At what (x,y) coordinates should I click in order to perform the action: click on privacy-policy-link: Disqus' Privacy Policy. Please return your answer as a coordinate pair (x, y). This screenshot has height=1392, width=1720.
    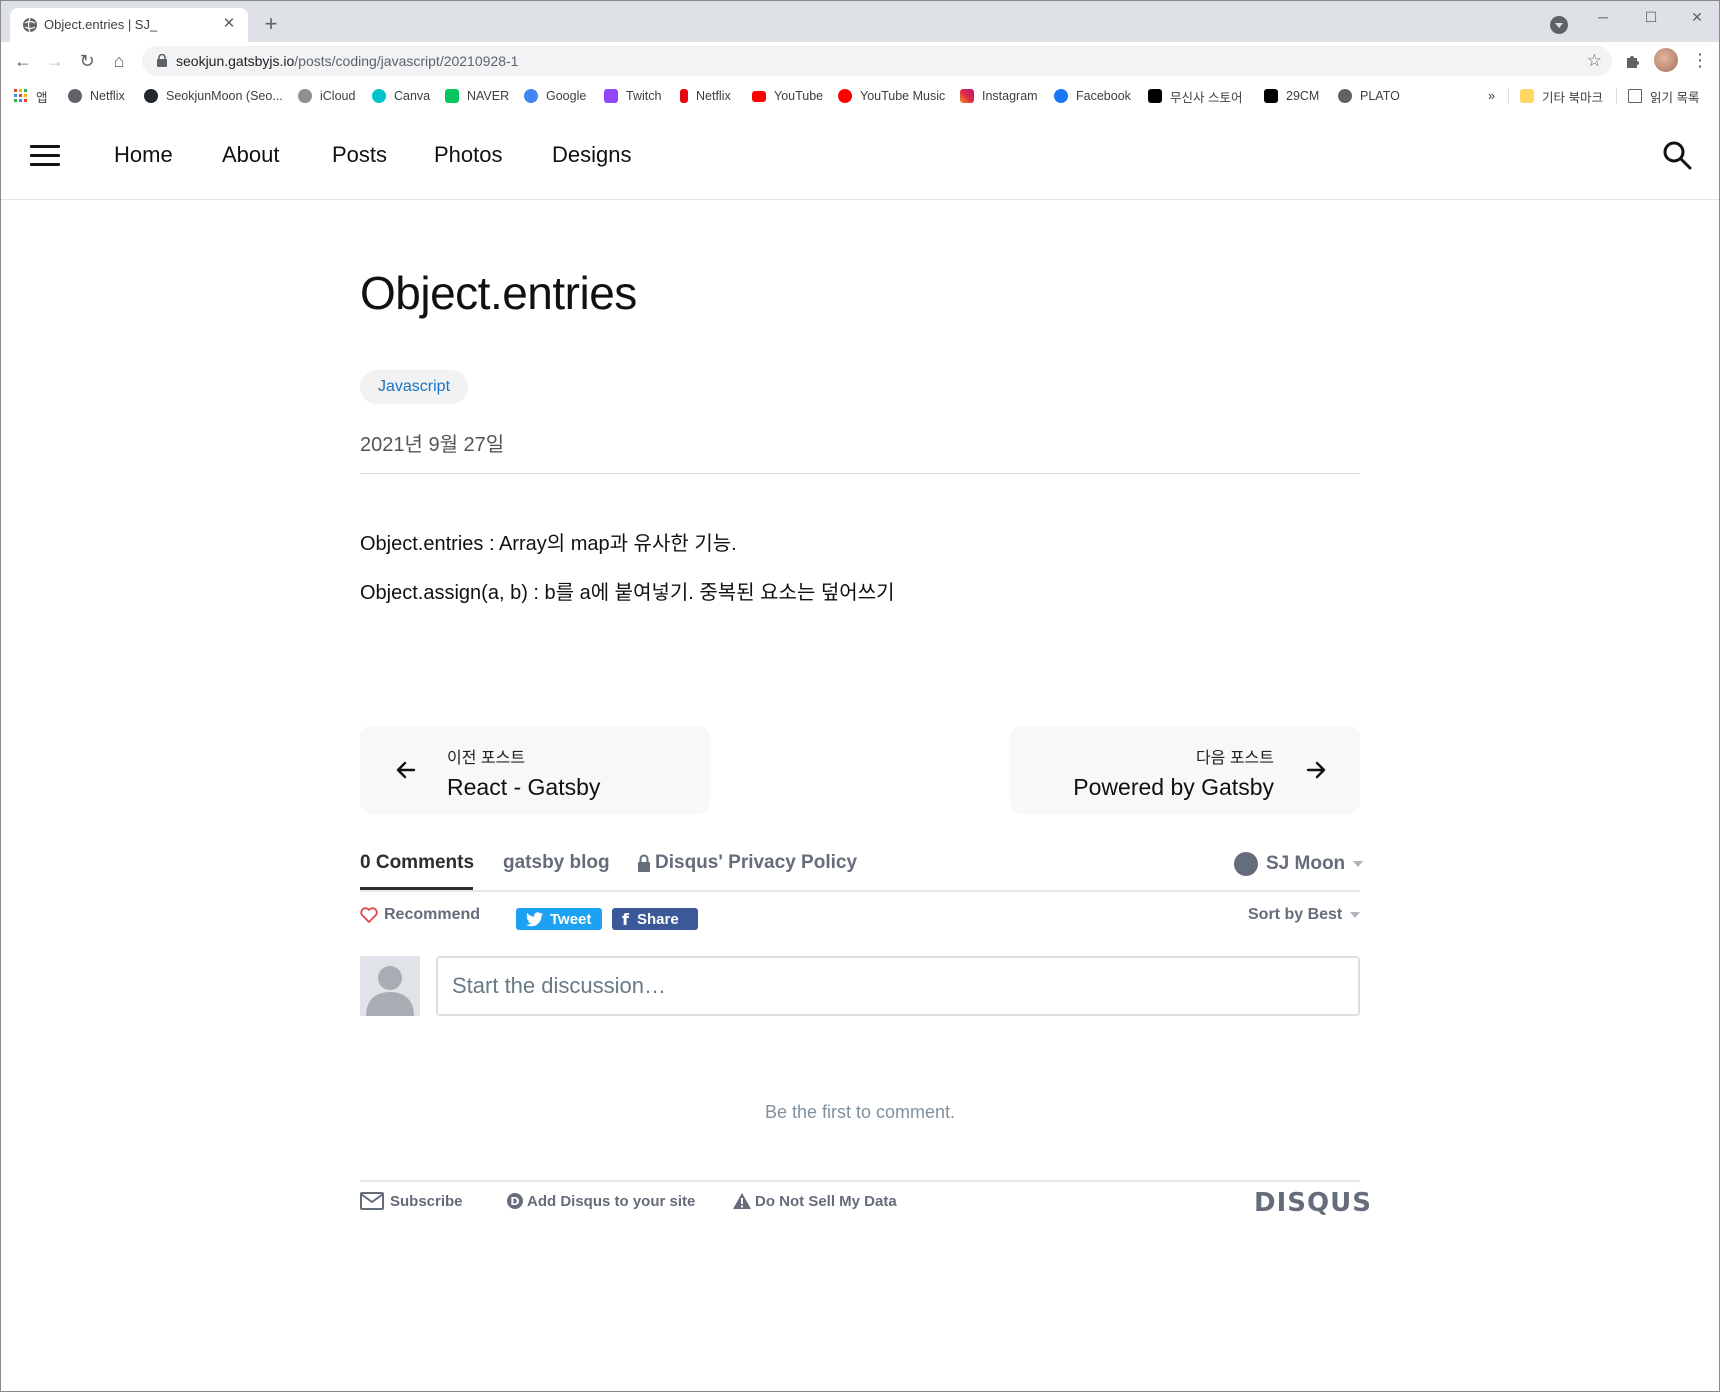
    Looking at the image, I should click on (747, 863).